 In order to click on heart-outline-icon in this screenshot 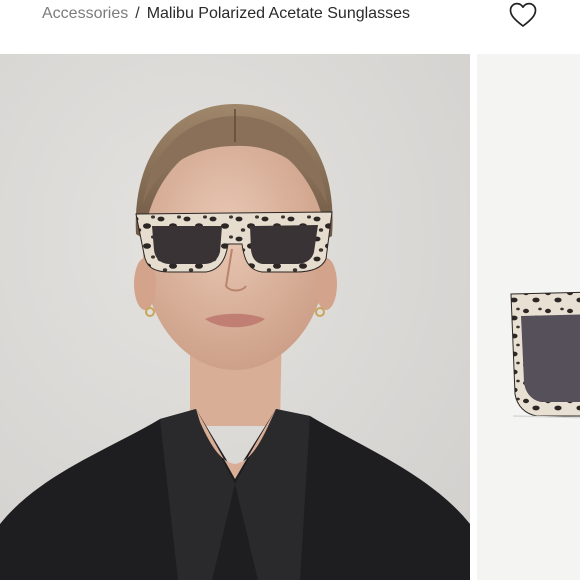, I will do `click(523, 14)`.